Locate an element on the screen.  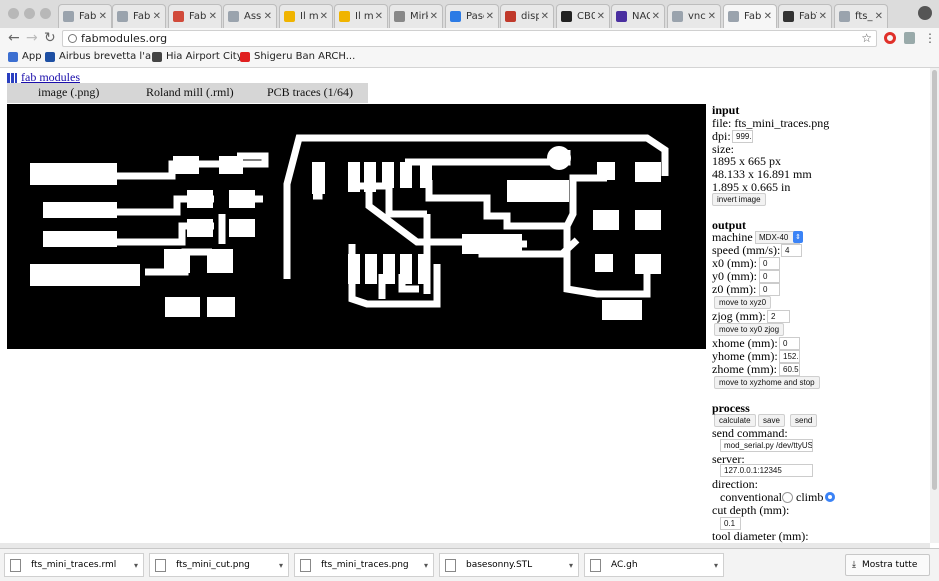
browser-tab: Pasc✕ is located at coordinates (472, 16).